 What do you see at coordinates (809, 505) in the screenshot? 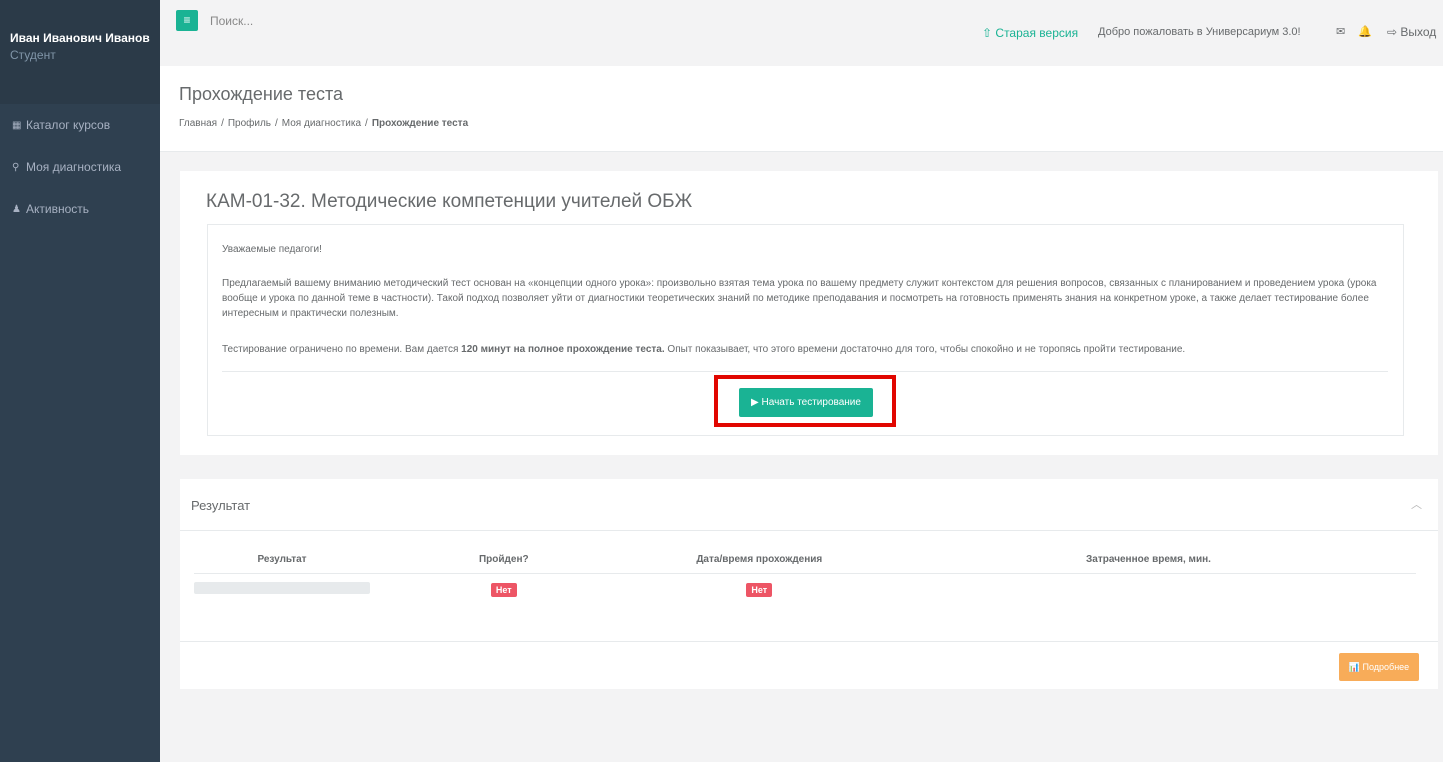
I see `result-panel-header: Результат ︿` at bounding box center [809, 505].